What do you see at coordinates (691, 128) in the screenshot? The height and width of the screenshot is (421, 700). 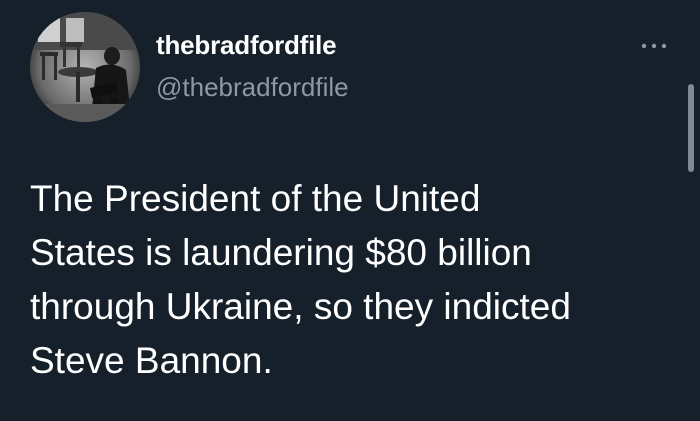 I see `scrollbar-thumb` at bounding box center [691, 128].